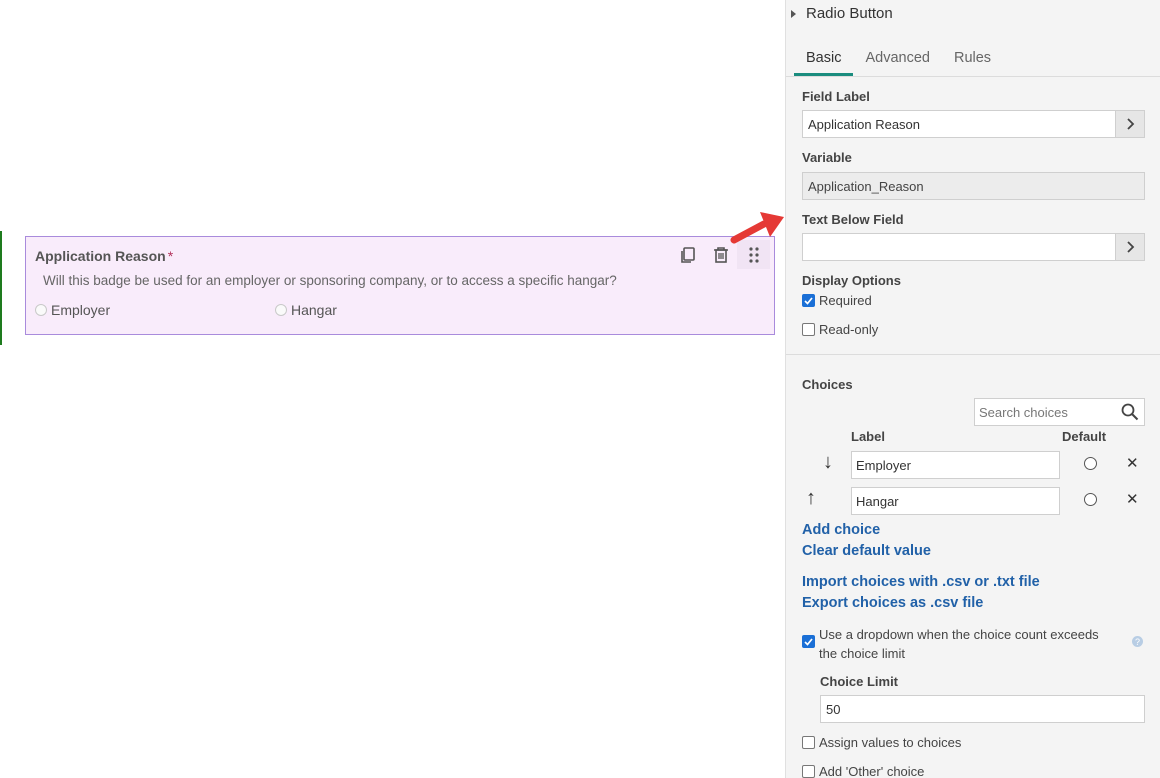  Describe the element at coordinates (862, 653) in the screenshot. I see `dropdown-option-line2: the choice limit` at that location.